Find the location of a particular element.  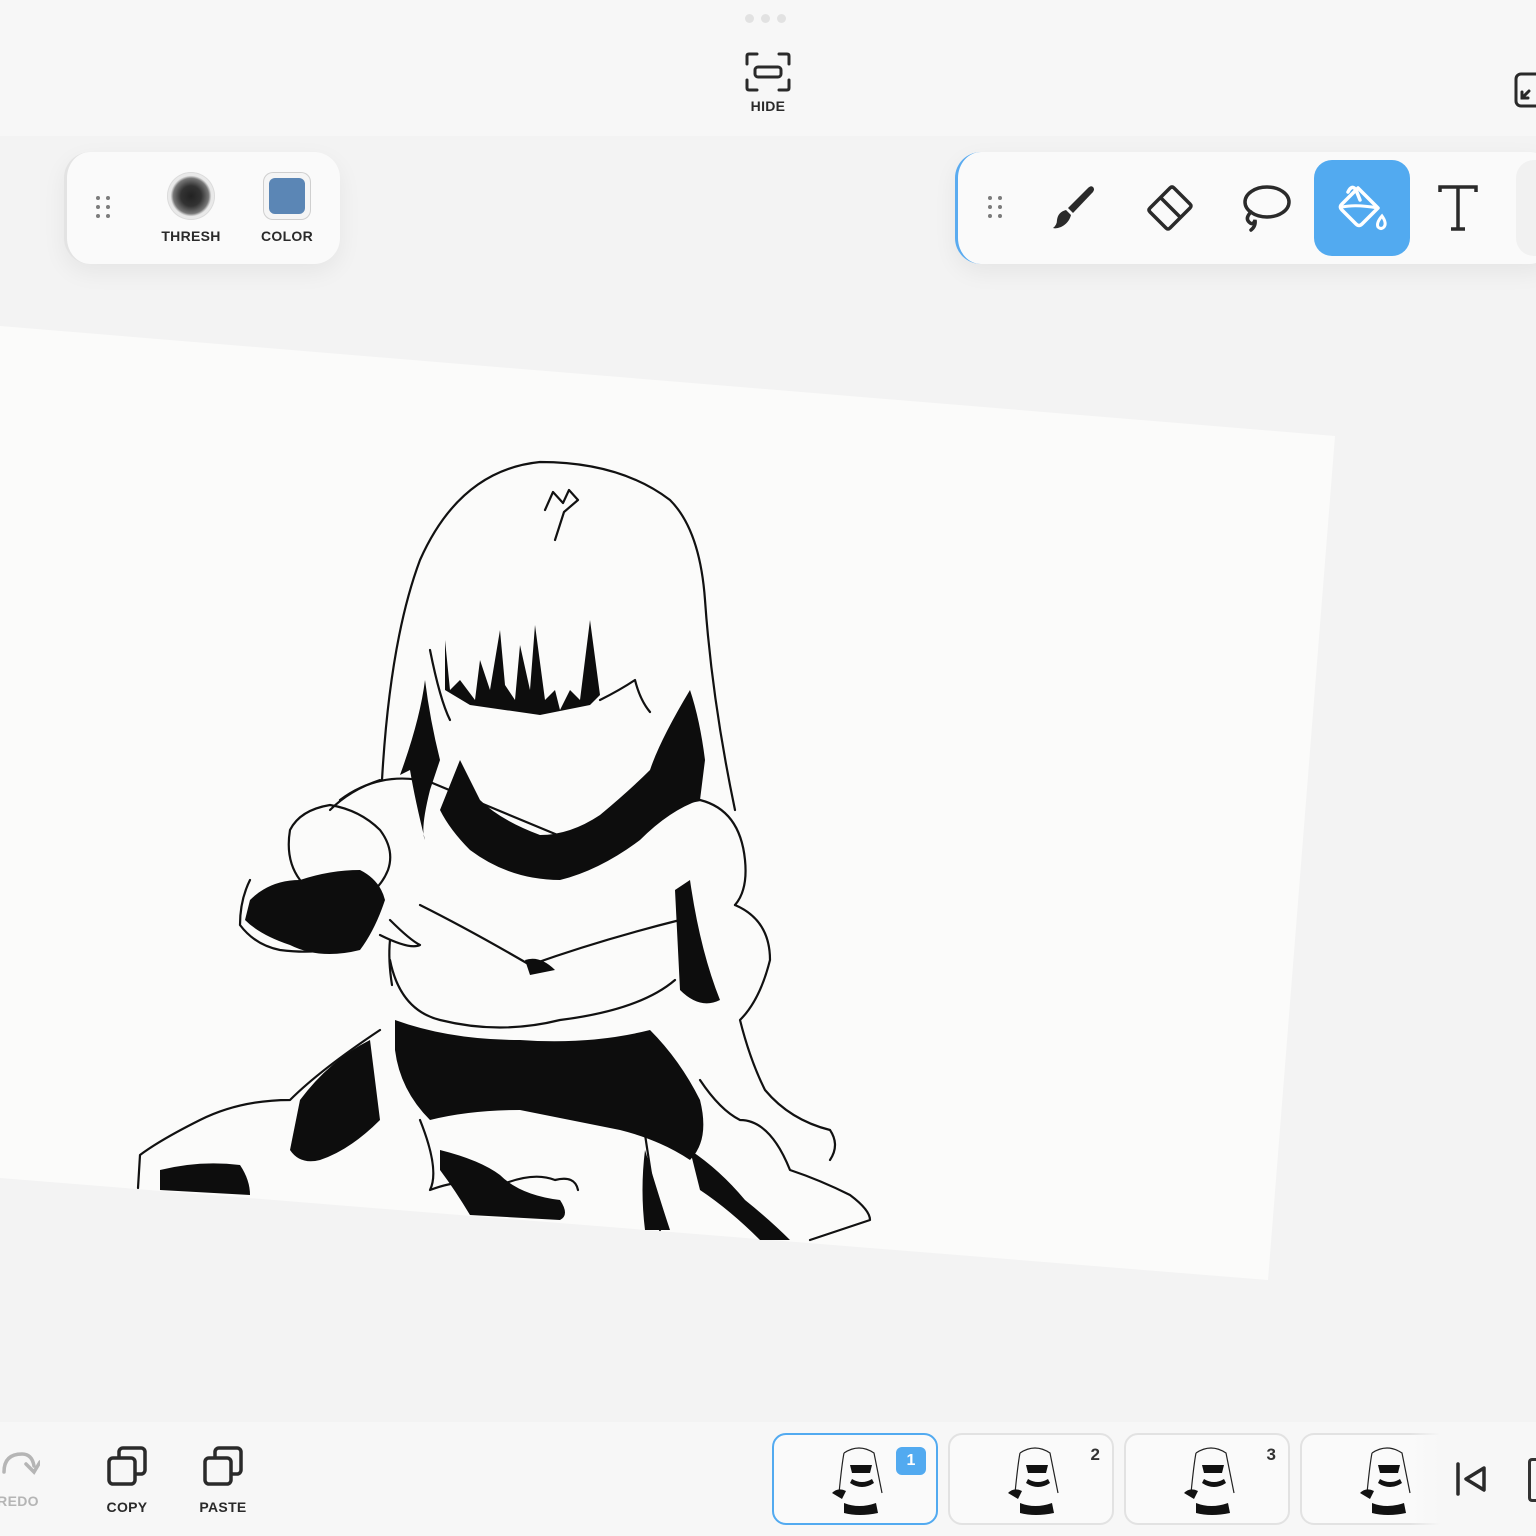

fill-tool is located at coordinates (1362, 208).